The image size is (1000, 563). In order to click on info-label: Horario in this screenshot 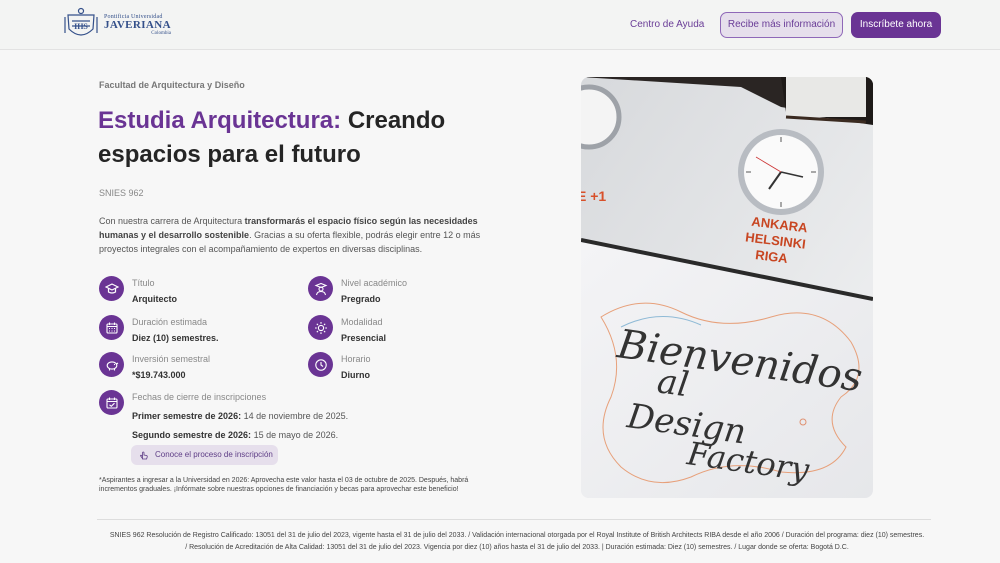, I will do `click(356, 359)`.